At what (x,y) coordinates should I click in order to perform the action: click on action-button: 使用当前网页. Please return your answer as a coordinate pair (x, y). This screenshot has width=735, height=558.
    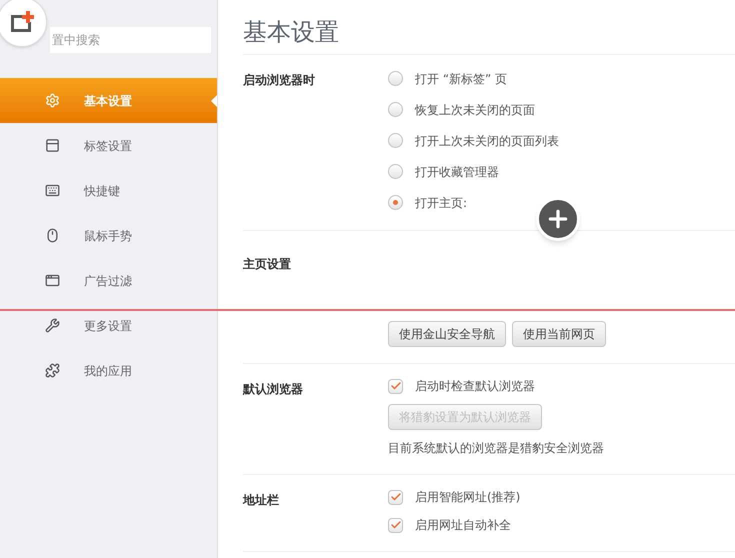
    Looking at the image, I should click on (559, 334).